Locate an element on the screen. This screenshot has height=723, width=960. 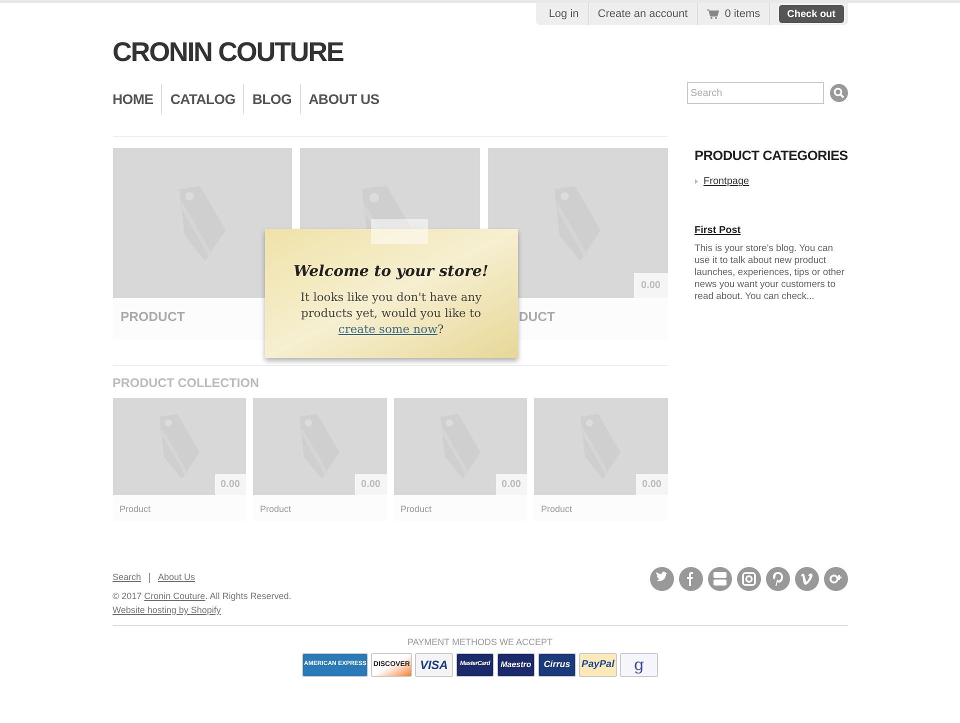
camera-icon is located at coordinates (748, 578).